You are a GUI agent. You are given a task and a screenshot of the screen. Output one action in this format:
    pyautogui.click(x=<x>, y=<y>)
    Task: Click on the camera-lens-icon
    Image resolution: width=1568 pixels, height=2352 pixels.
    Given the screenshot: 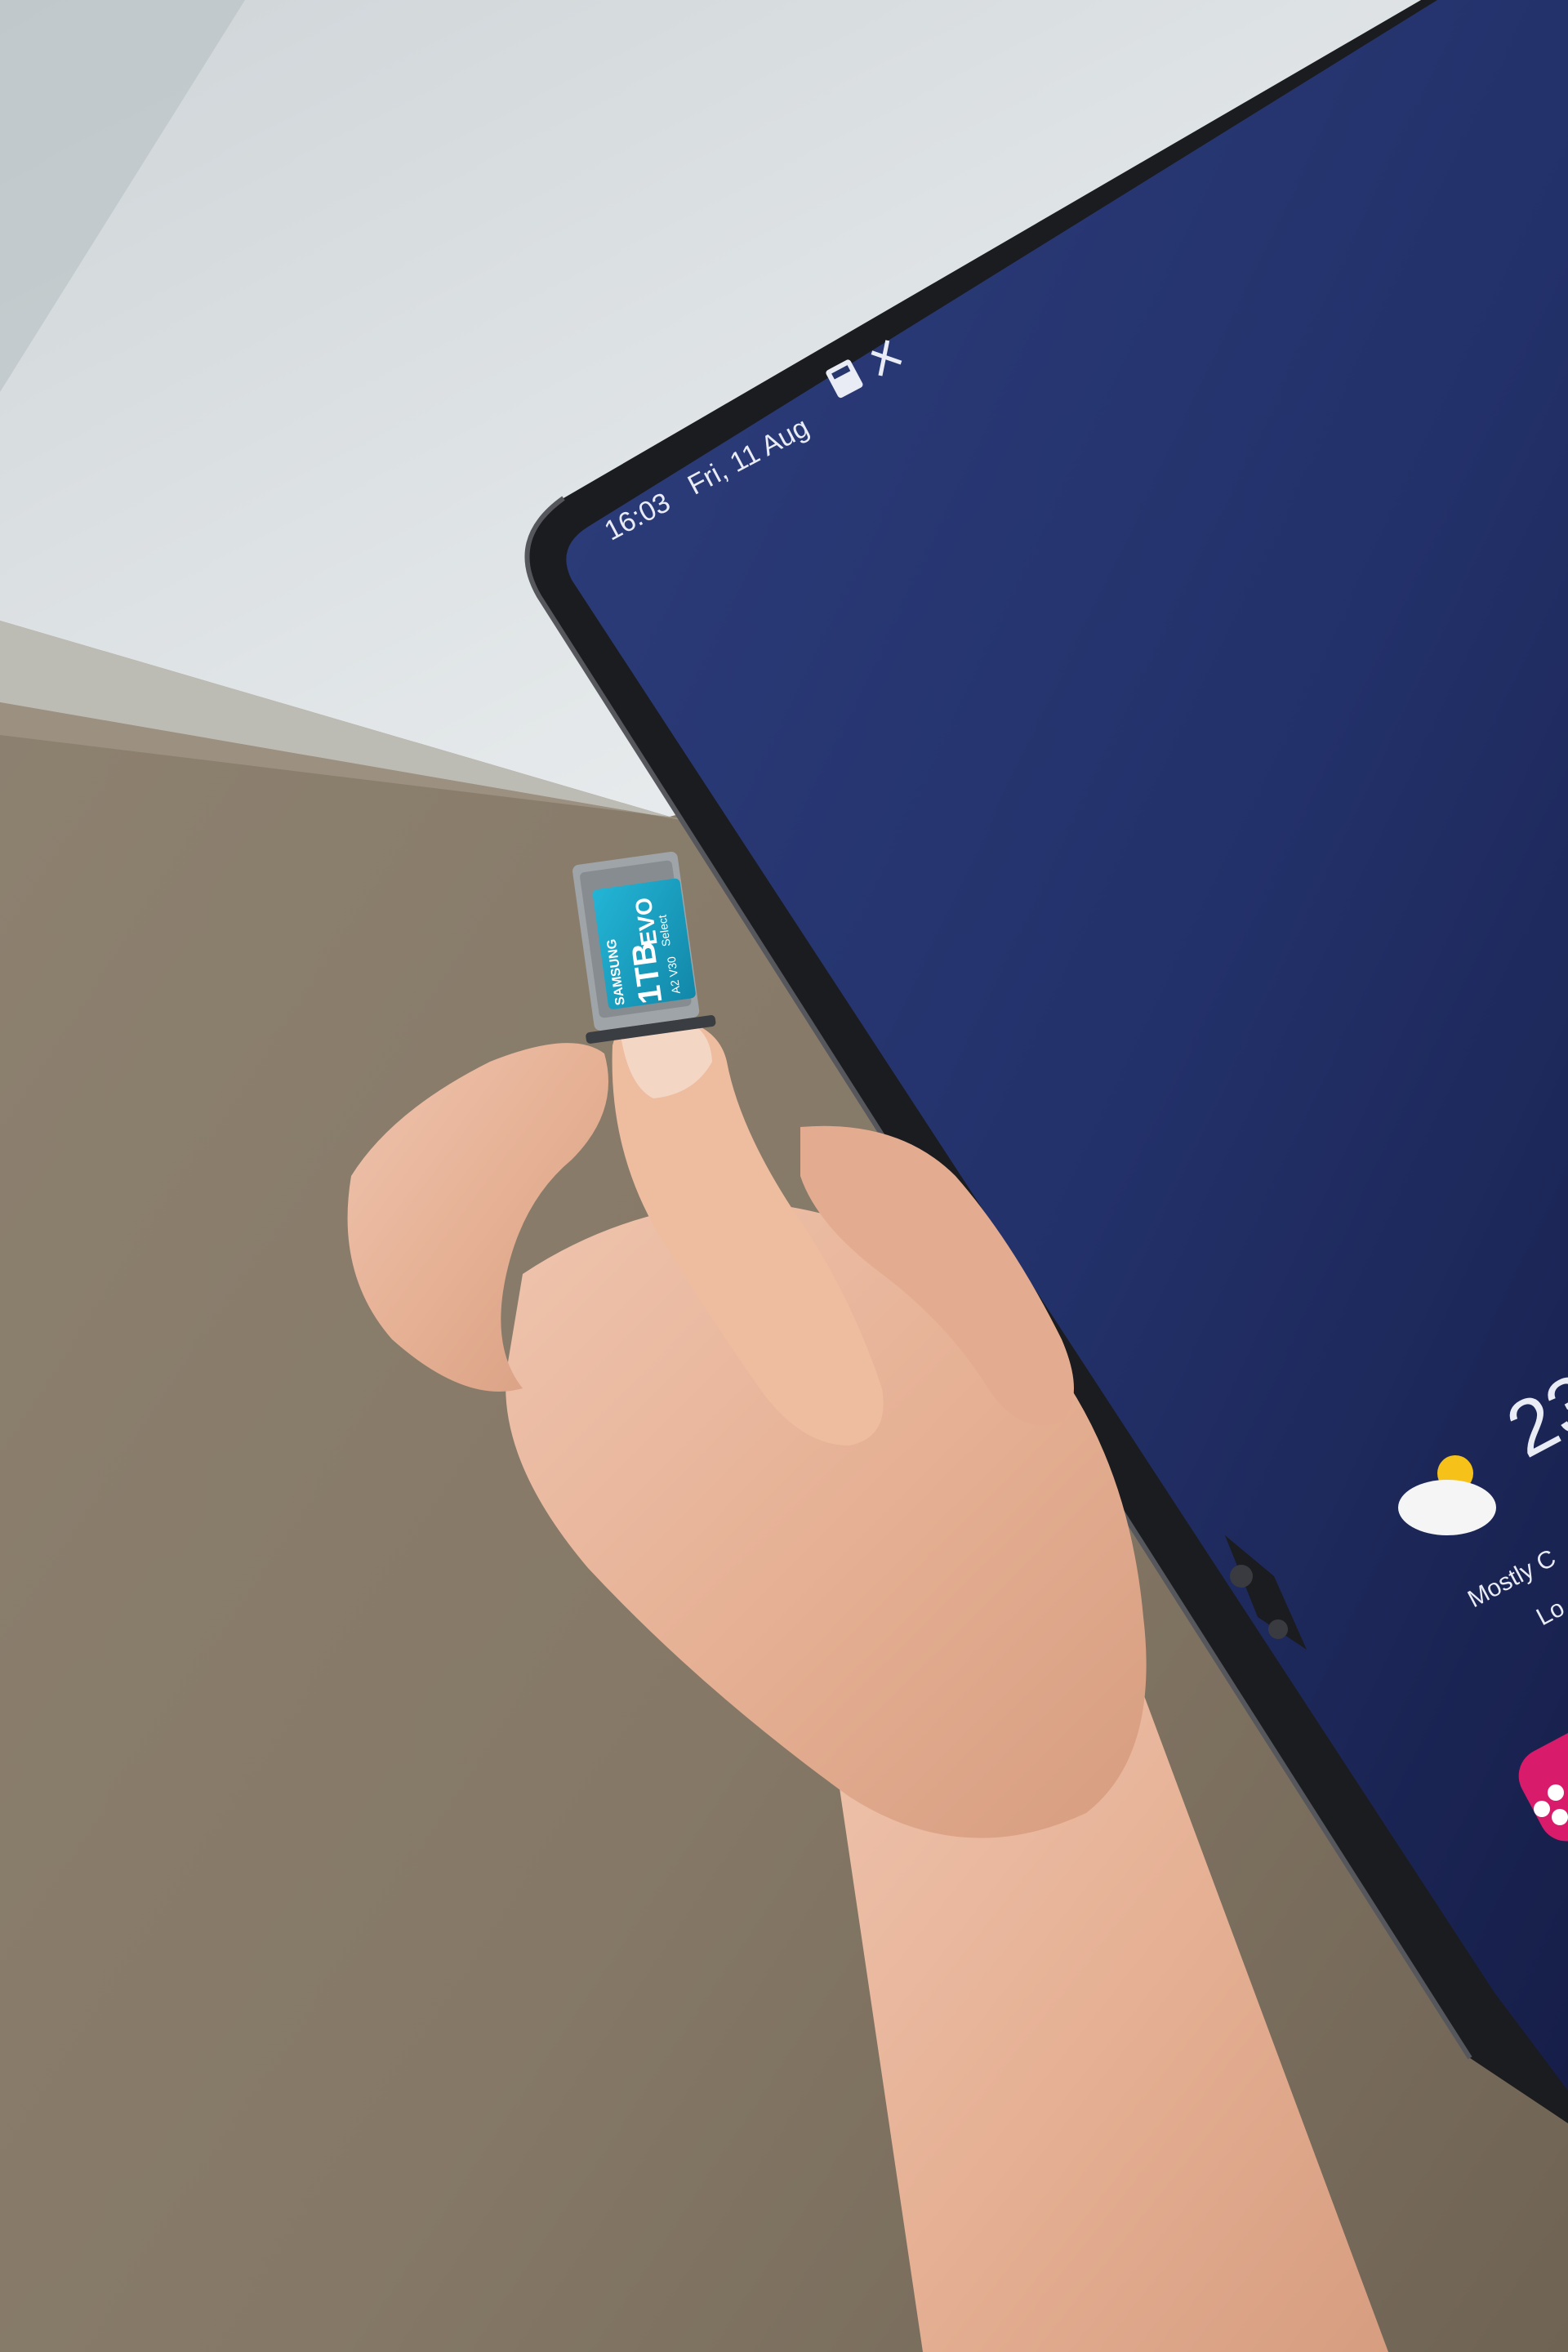 What is the action you would take?
    pyautogui.click(x=1241, y=1576)
    